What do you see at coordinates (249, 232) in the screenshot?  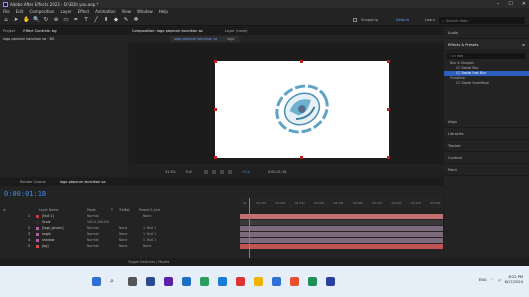 I see `playhead` at bounding box center [249, 232].